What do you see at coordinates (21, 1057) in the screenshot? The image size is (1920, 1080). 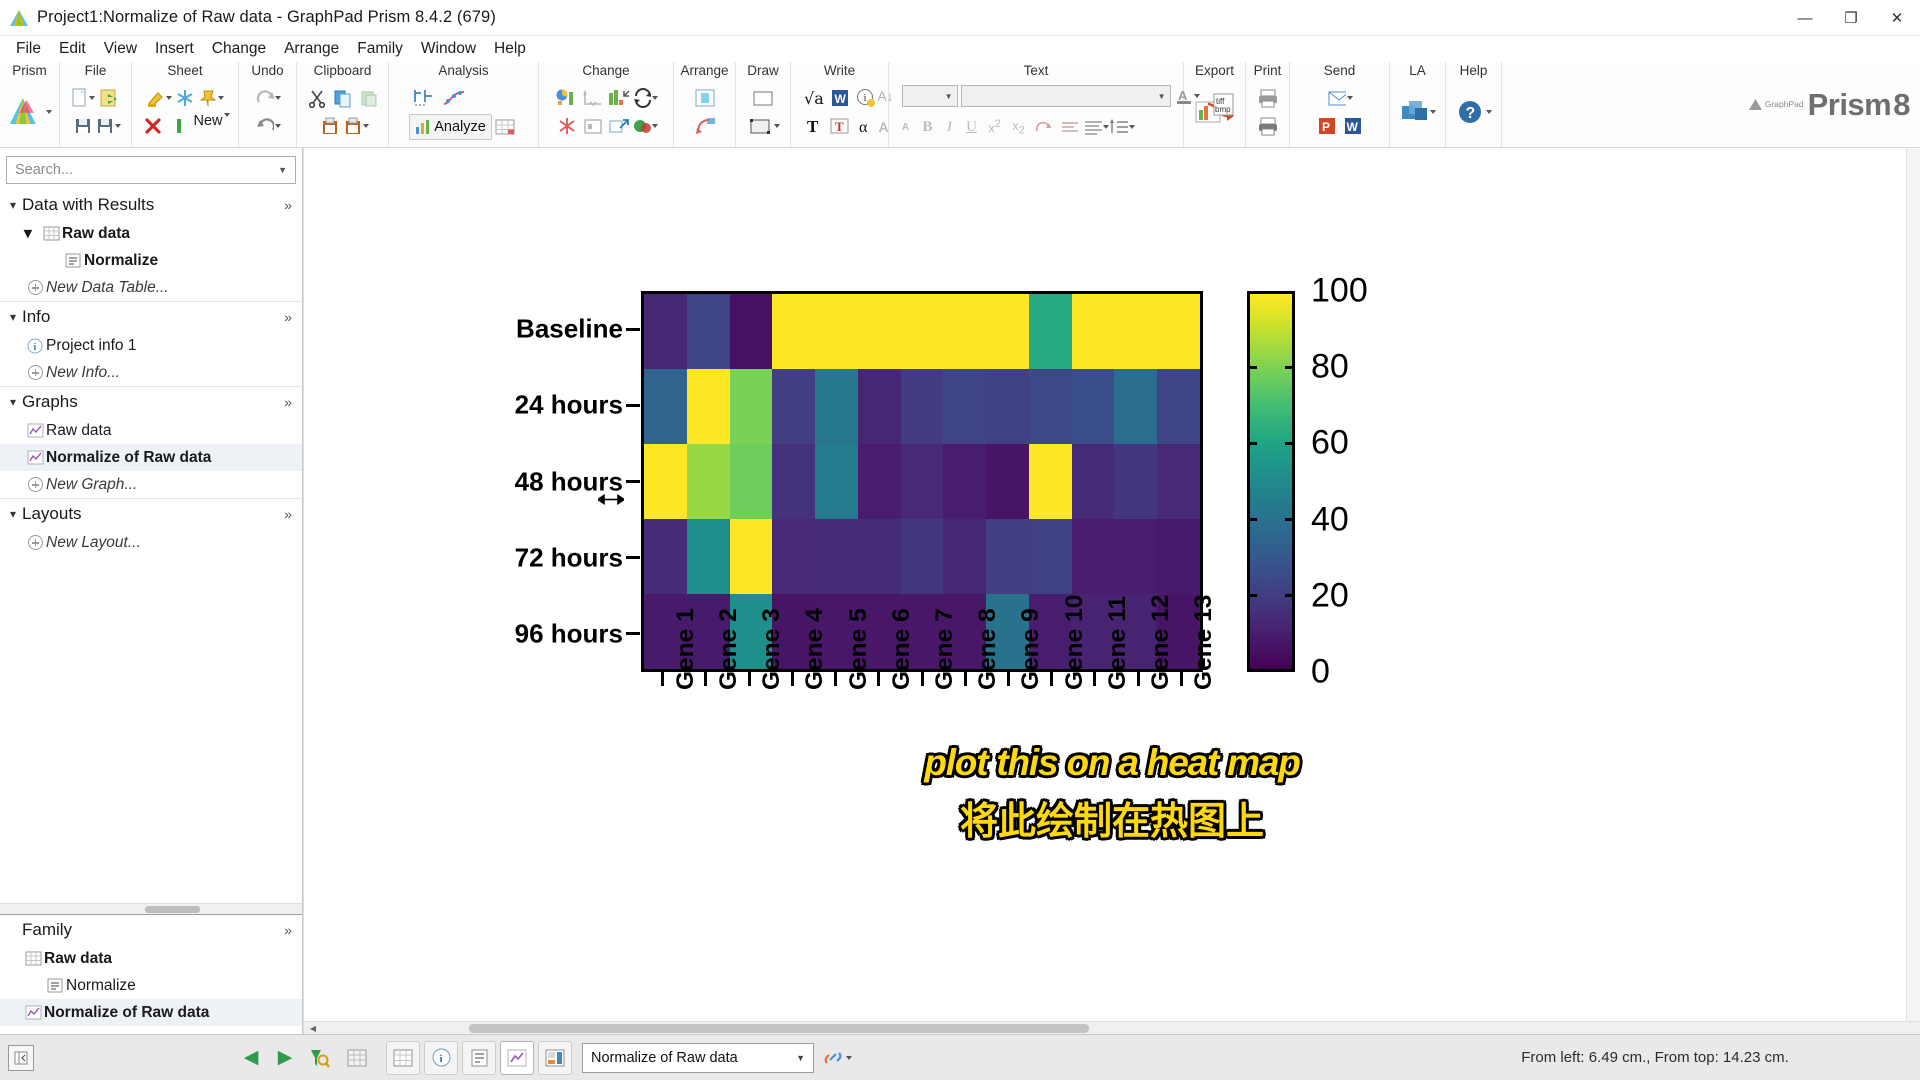 I see `collapse-navigator-button` at bounding box center [21, 1057].